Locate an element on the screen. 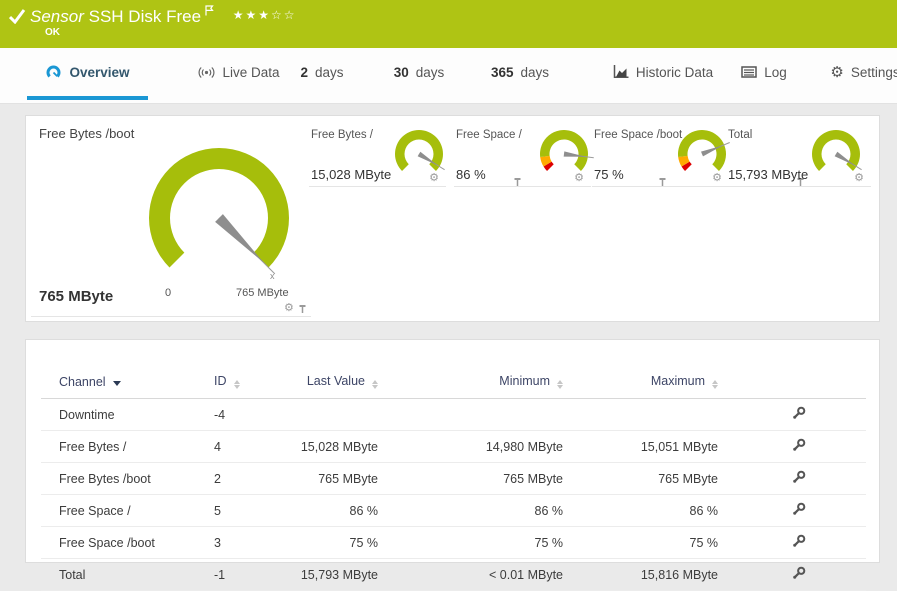  broadcast-icon is located at coordinates (206, 72).